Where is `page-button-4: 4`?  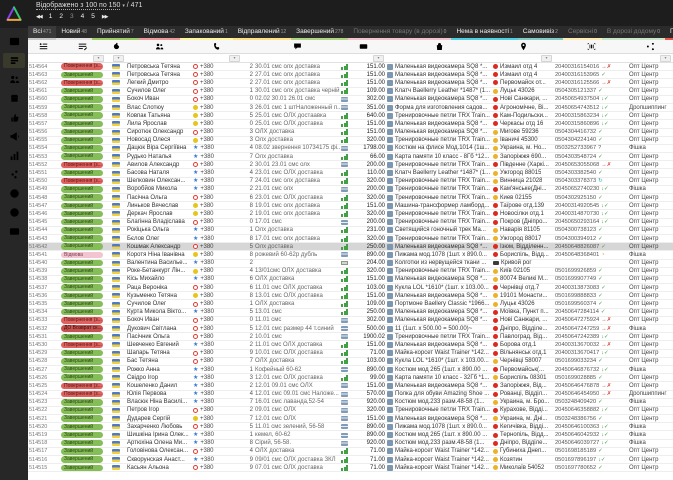
page-button-4: 4 is located at coordinates (83, 17).